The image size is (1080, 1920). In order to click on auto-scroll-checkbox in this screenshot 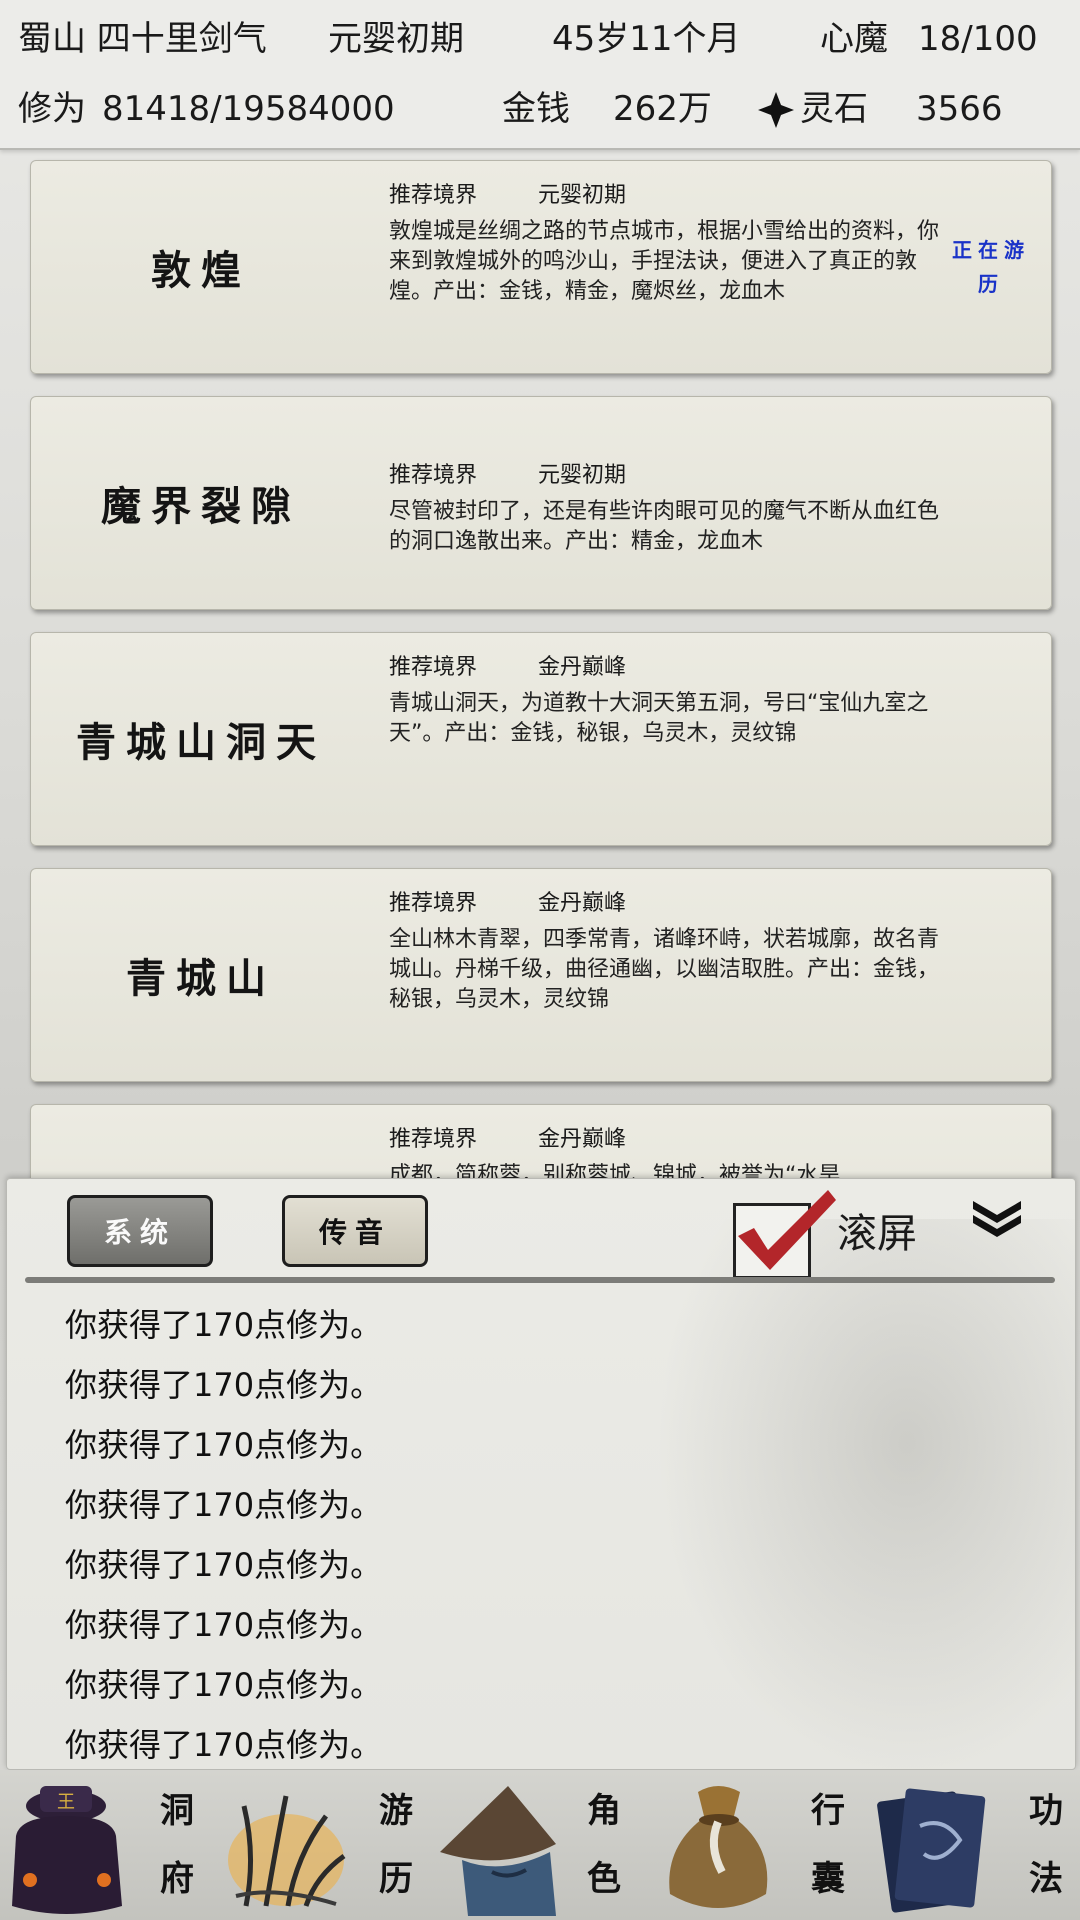, I will do `click(784, 1234)`.